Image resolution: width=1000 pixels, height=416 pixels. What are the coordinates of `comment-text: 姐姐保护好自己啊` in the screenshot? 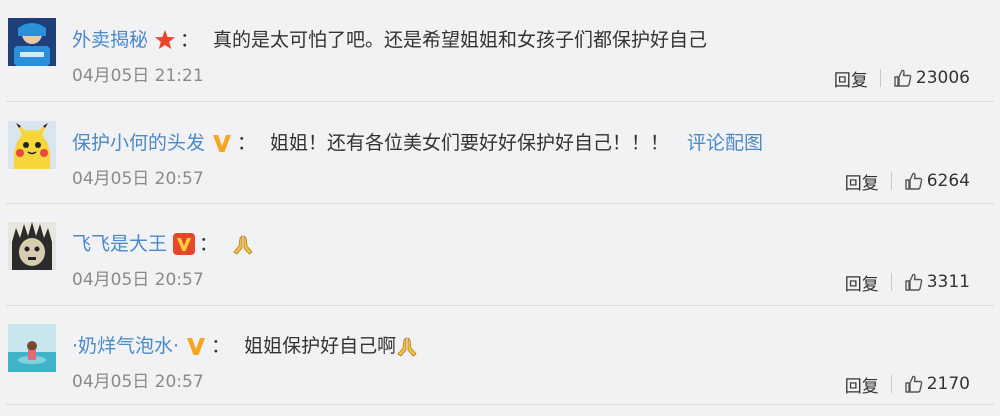 It's located at (320, 346).